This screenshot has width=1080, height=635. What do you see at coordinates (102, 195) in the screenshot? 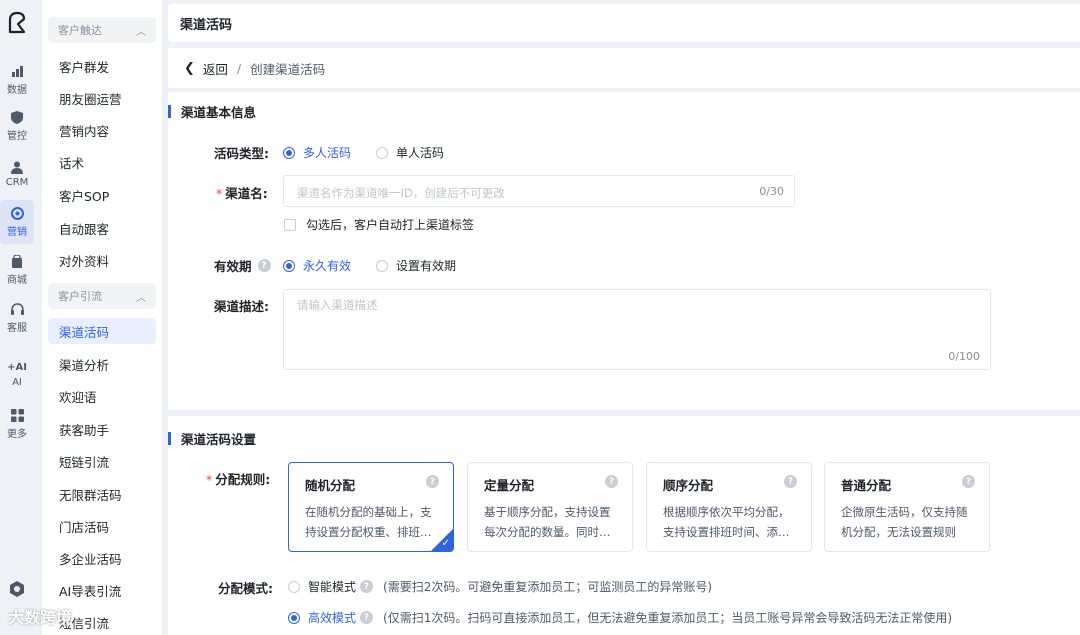
I see `sidebar-item: 客户SOP` at bounding box center [102, 195].